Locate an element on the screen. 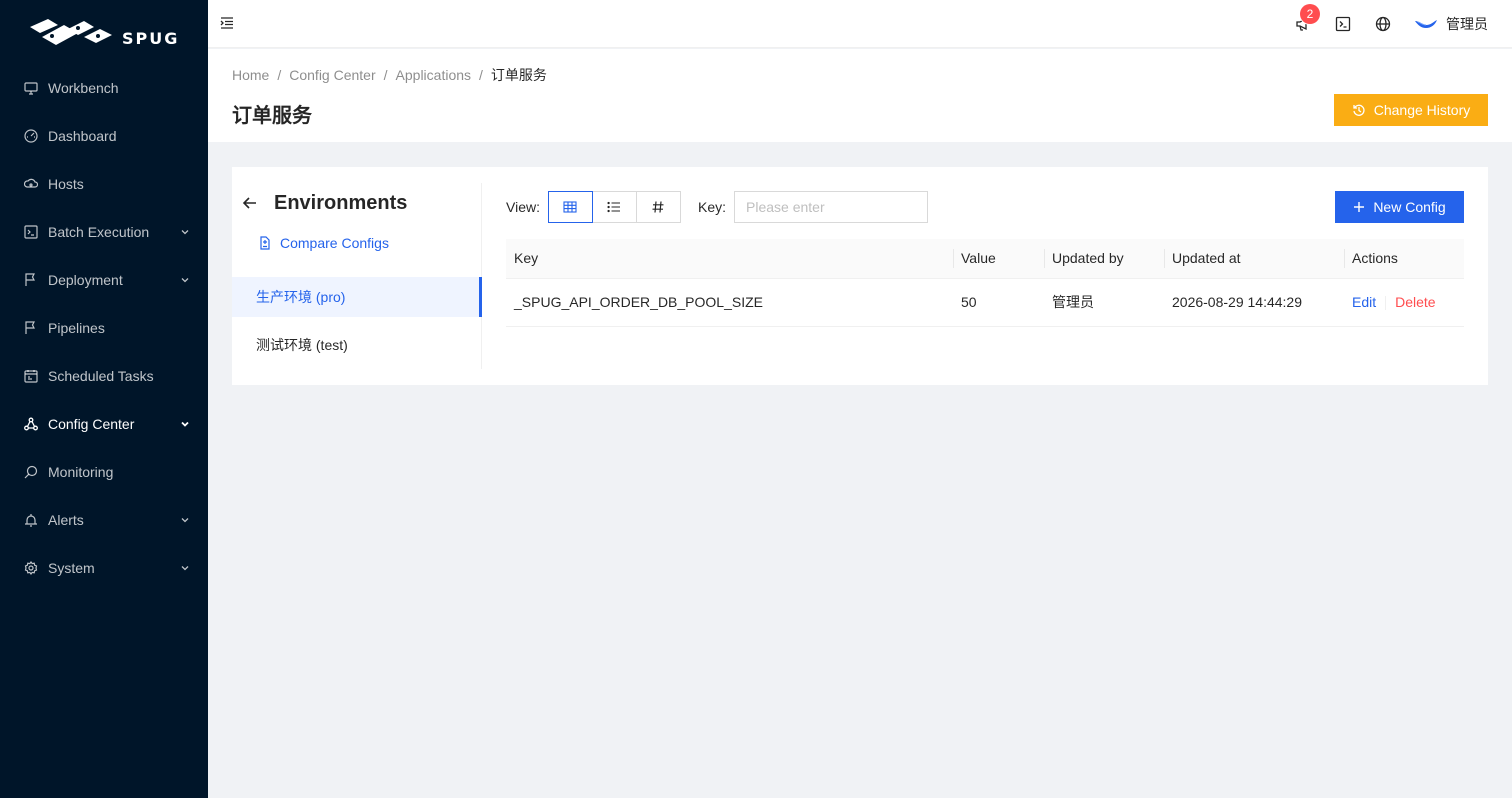  new-config-button: New Config is located at coordinates (1399, 207).